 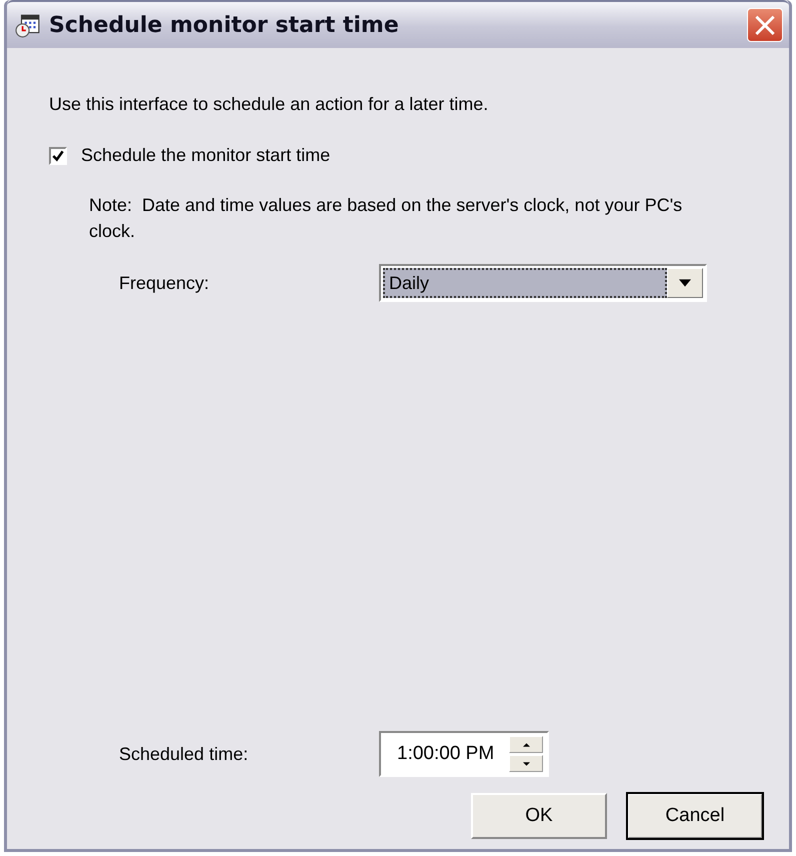 What do you see at coordinates (205, 155) in the screenshot?
I see `checkbox-label: Schedule the monitor start time` at bounding box center [205, 155].